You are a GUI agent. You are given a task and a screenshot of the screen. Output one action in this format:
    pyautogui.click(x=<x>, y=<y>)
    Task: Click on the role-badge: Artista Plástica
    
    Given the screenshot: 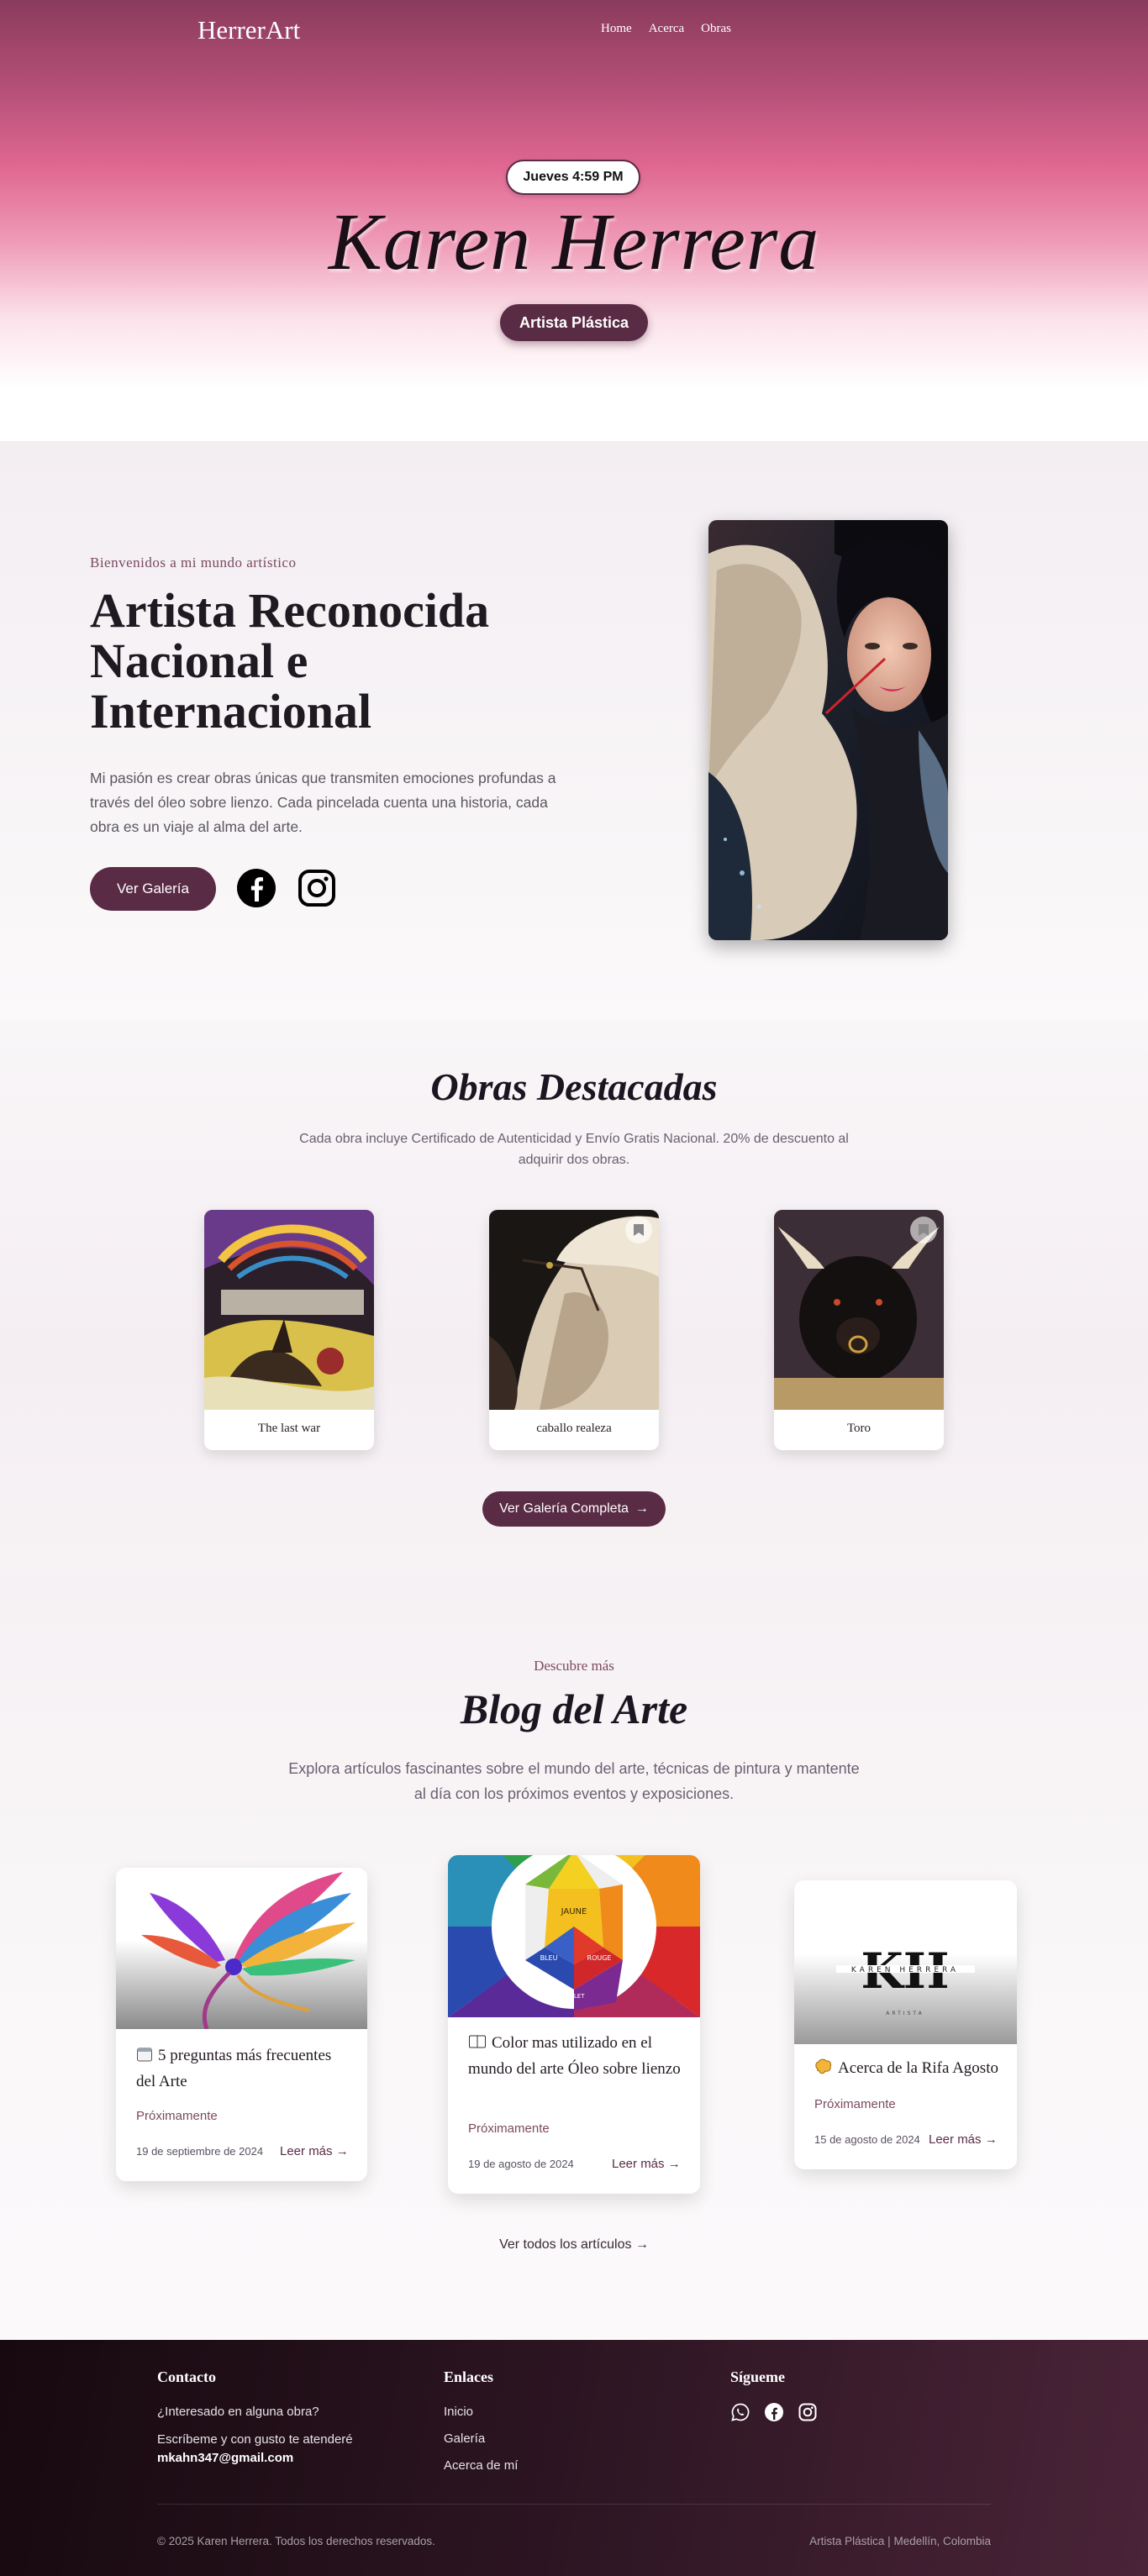 What is the action you would take?
    pyautogui.click(x=574, y=322)
    